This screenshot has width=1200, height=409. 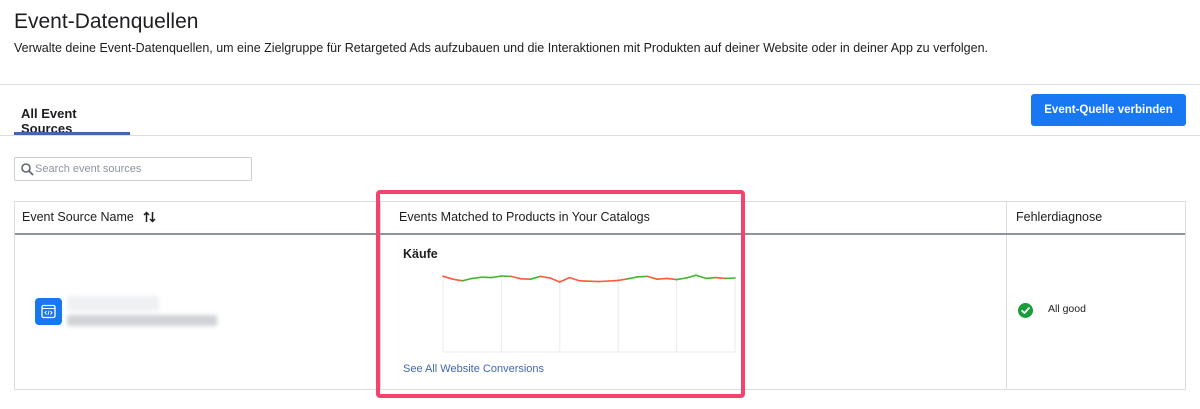 What do you see at coordinates (589, 313) in the screenshot?
I see `purchases-line-chart` at bounding box center [589, 313].